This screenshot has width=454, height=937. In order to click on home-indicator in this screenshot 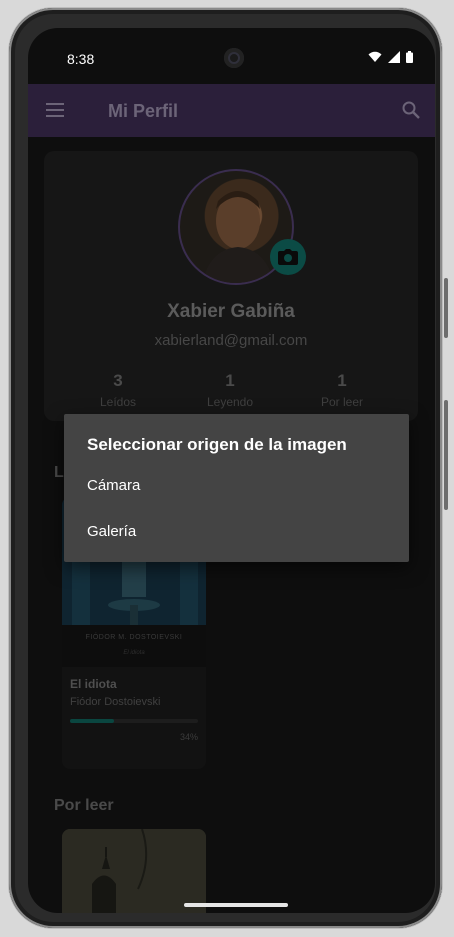, I will do `click(236, 905)`.